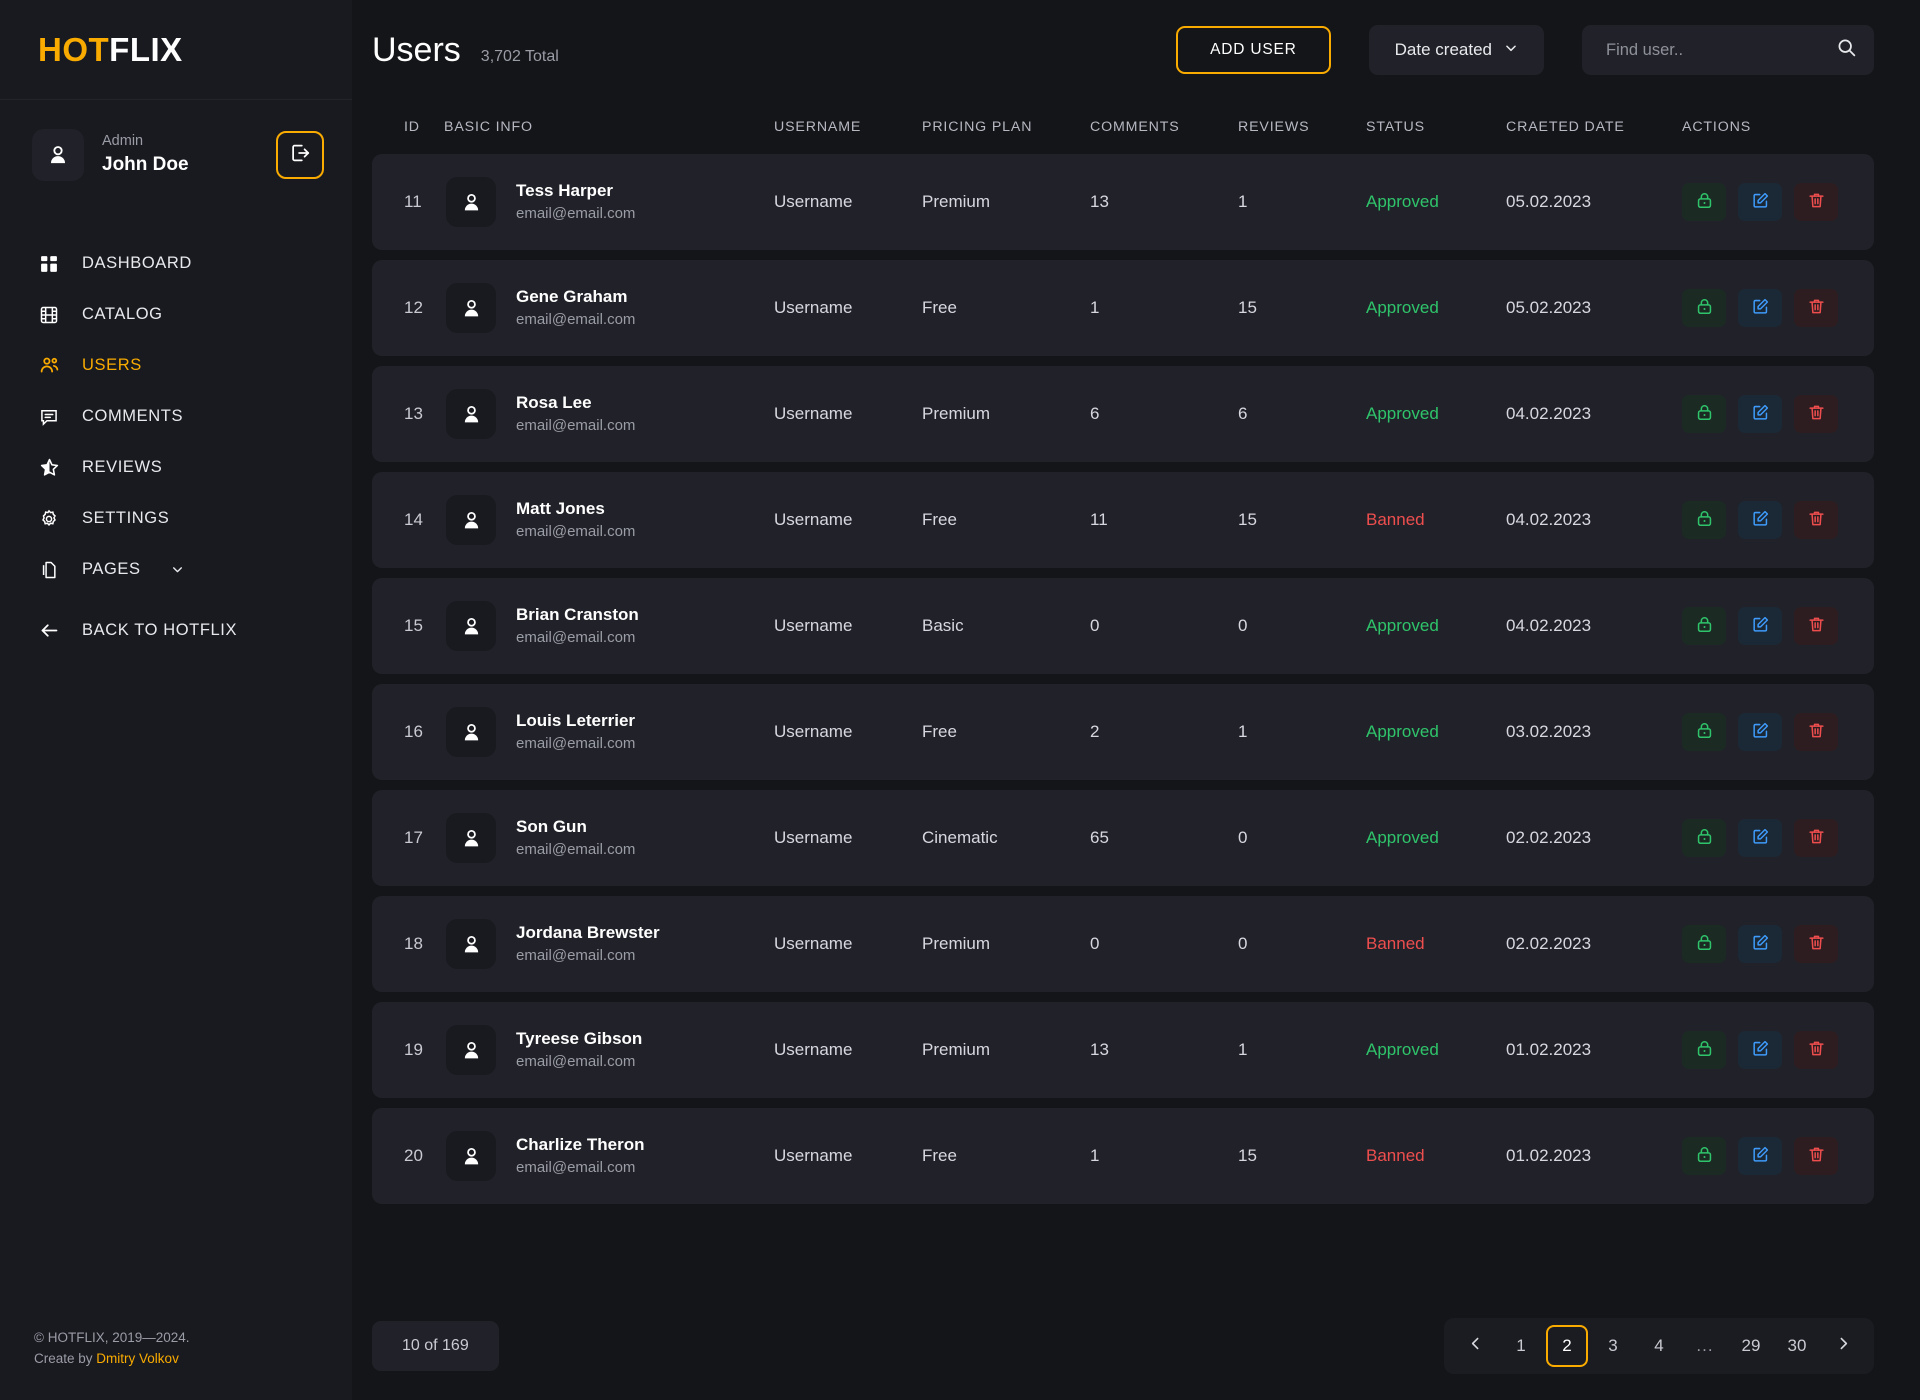  What do you see at coordinates (176, 416) in the screenshot?
I see `sidebar-item-comments: COMMENTS` at bounding box center [176, 416].